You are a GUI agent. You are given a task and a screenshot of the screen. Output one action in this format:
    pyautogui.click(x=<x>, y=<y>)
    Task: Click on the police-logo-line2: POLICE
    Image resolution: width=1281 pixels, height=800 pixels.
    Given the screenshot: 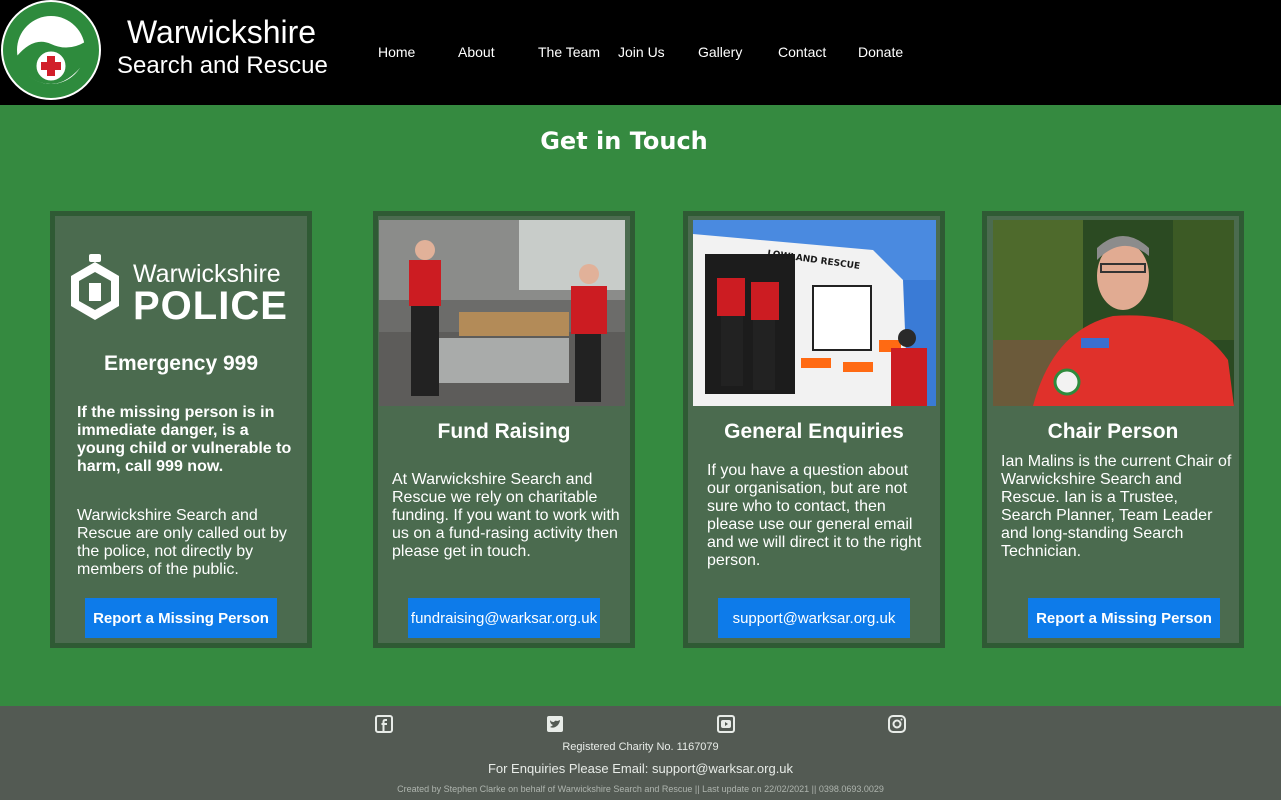 What is the action you would take?
    pyautogui.click(x=210, y=306)
    